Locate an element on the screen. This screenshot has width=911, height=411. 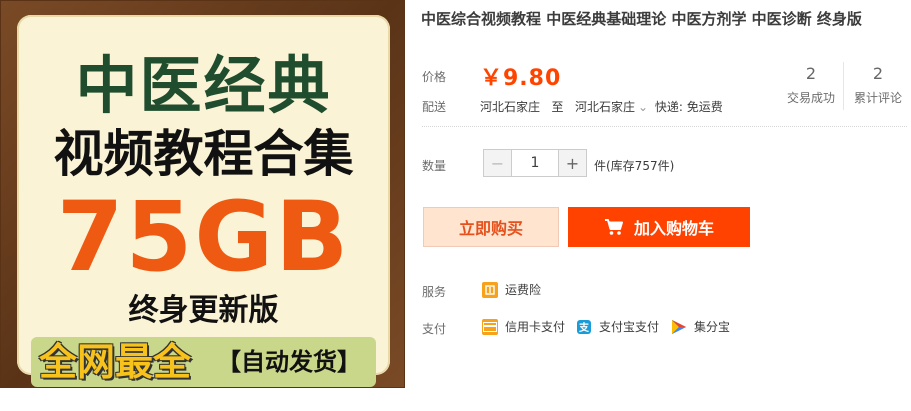
image-banner-main: 全网最全 is located at coordinates (115, 362).